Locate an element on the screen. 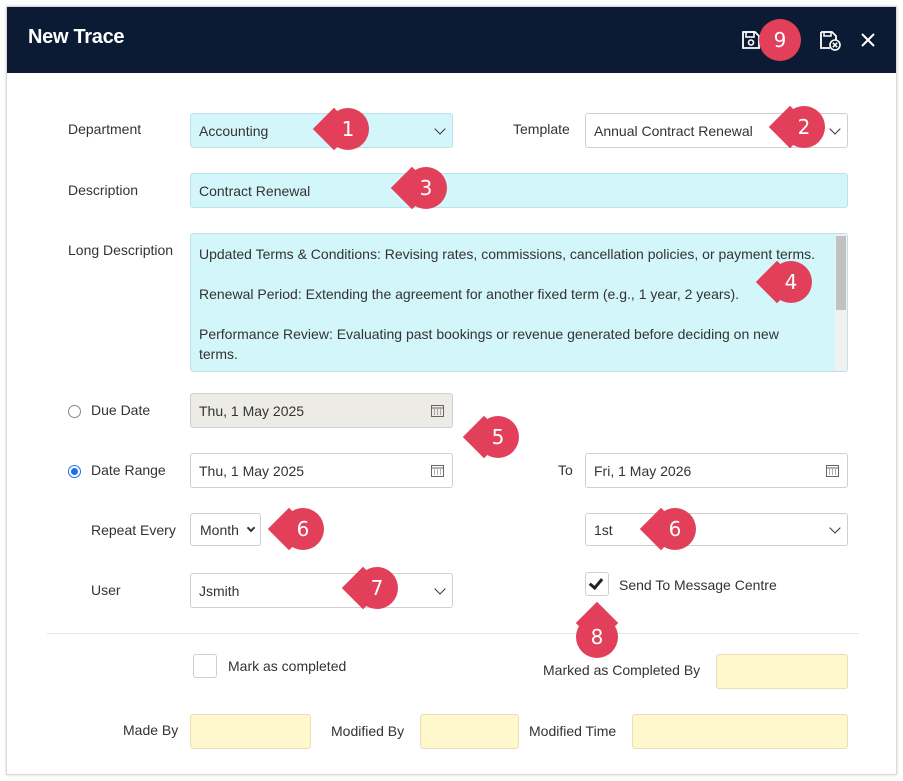 Image resolution: width=903 pixels, height=781 pixels. callout-marker-4: 4 is located at coordinates (791, 282).